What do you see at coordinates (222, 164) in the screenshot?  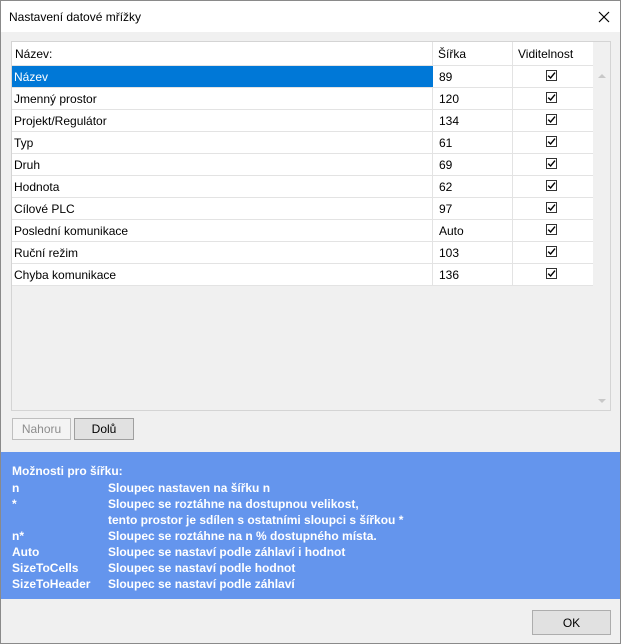 I see `row-name-cell: Druh` at bounding box center [222, 164].